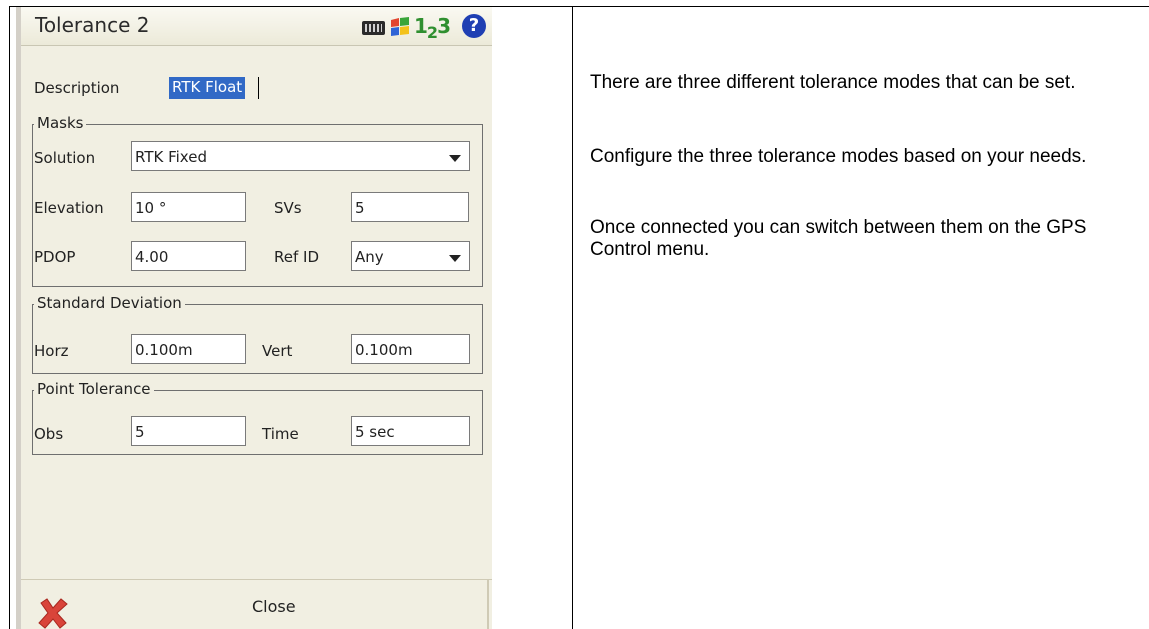 This screenshot has height=629, width=1149. Describe the element at coordinates (188, 431) in the screenshot. I see `obs-field: 5` at that location.